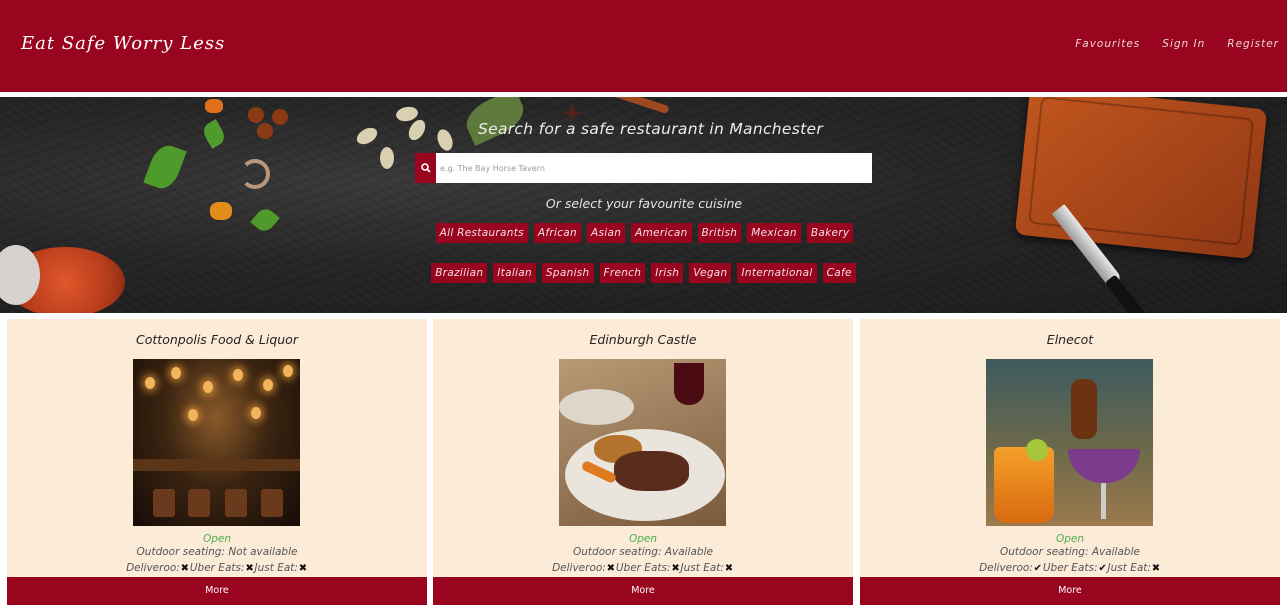 The image size is (1287, 610). I want to click on cuisine-chip-irish: Irish, so click(667, 273).